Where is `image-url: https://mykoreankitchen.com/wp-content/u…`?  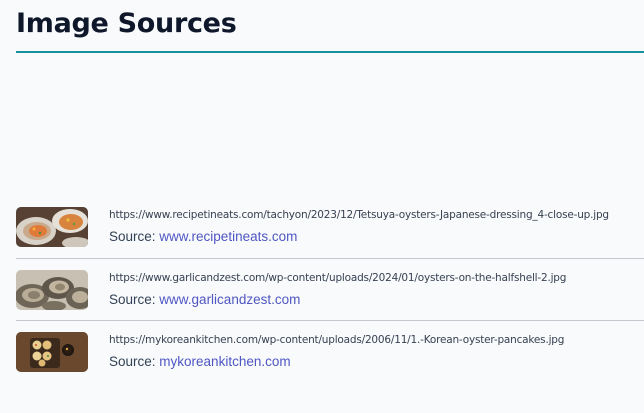
image-url: https://mykoreankitchen.com/wp-content/u… is located at coordinates (337, 340).